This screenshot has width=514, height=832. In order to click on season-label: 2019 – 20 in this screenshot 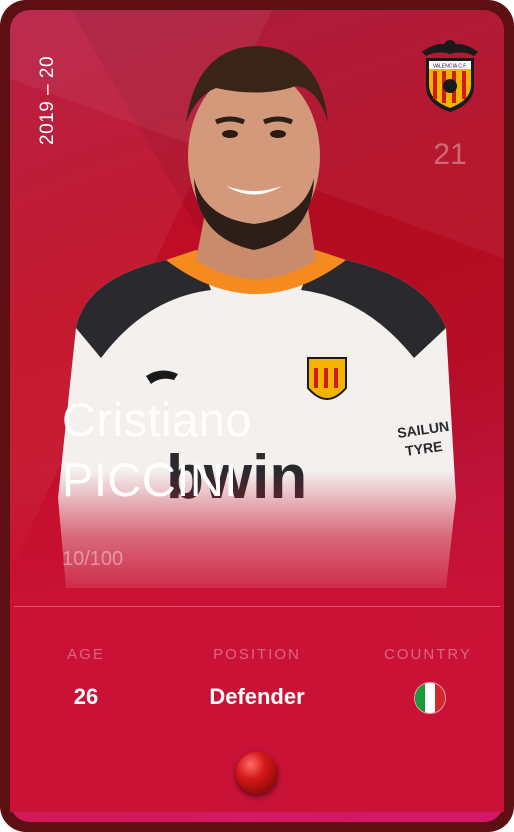, I will do `click(47, 100)`.